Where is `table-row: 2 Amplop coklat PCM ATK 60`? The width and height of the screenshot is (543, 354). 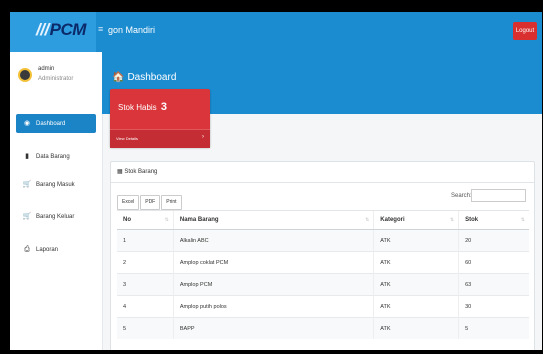
table-row: 2 Amplop coklat PCM ATK 60 is located at coordinates (323, 262).